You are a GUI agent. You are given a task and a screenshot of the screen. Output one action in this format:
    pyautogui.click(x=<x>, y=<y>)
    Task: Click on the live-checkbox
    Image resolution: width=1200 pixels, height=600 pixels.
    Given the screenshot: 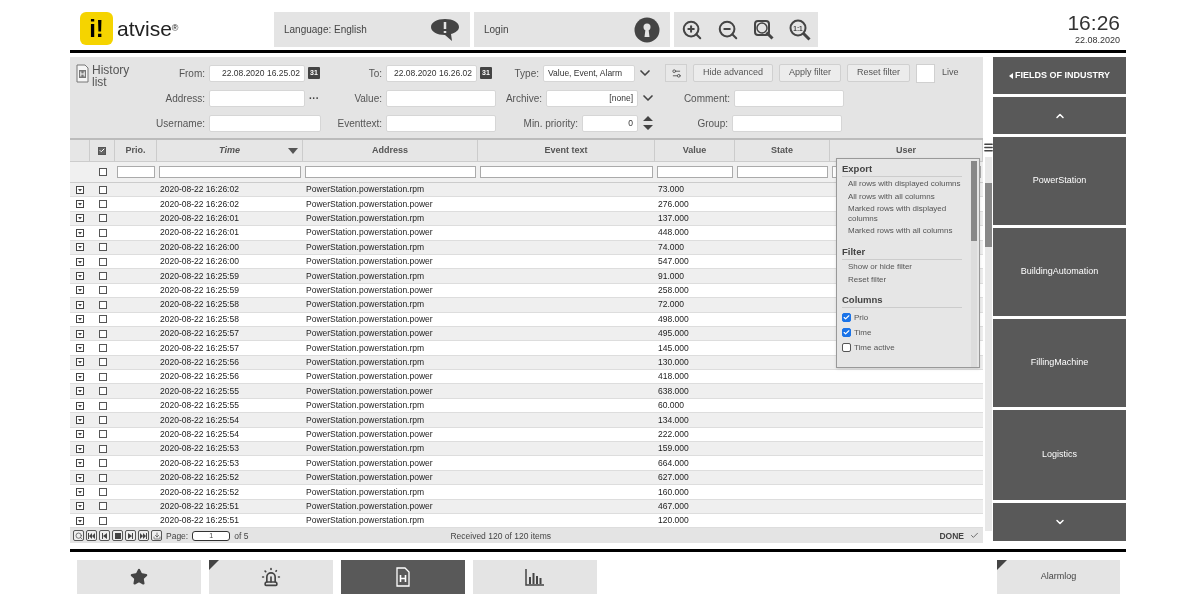 What is the action you would take?
    pyautogui.click(x=926, y=73)
    